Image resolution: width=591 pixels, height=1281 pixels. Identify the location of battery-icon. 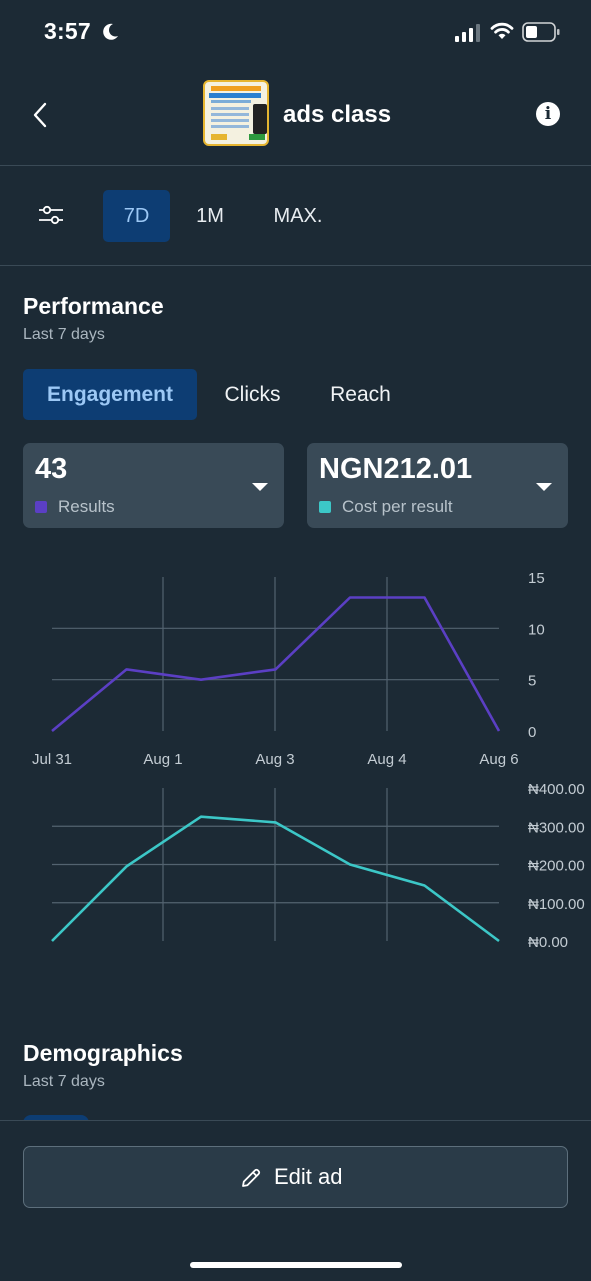
(541, 32).